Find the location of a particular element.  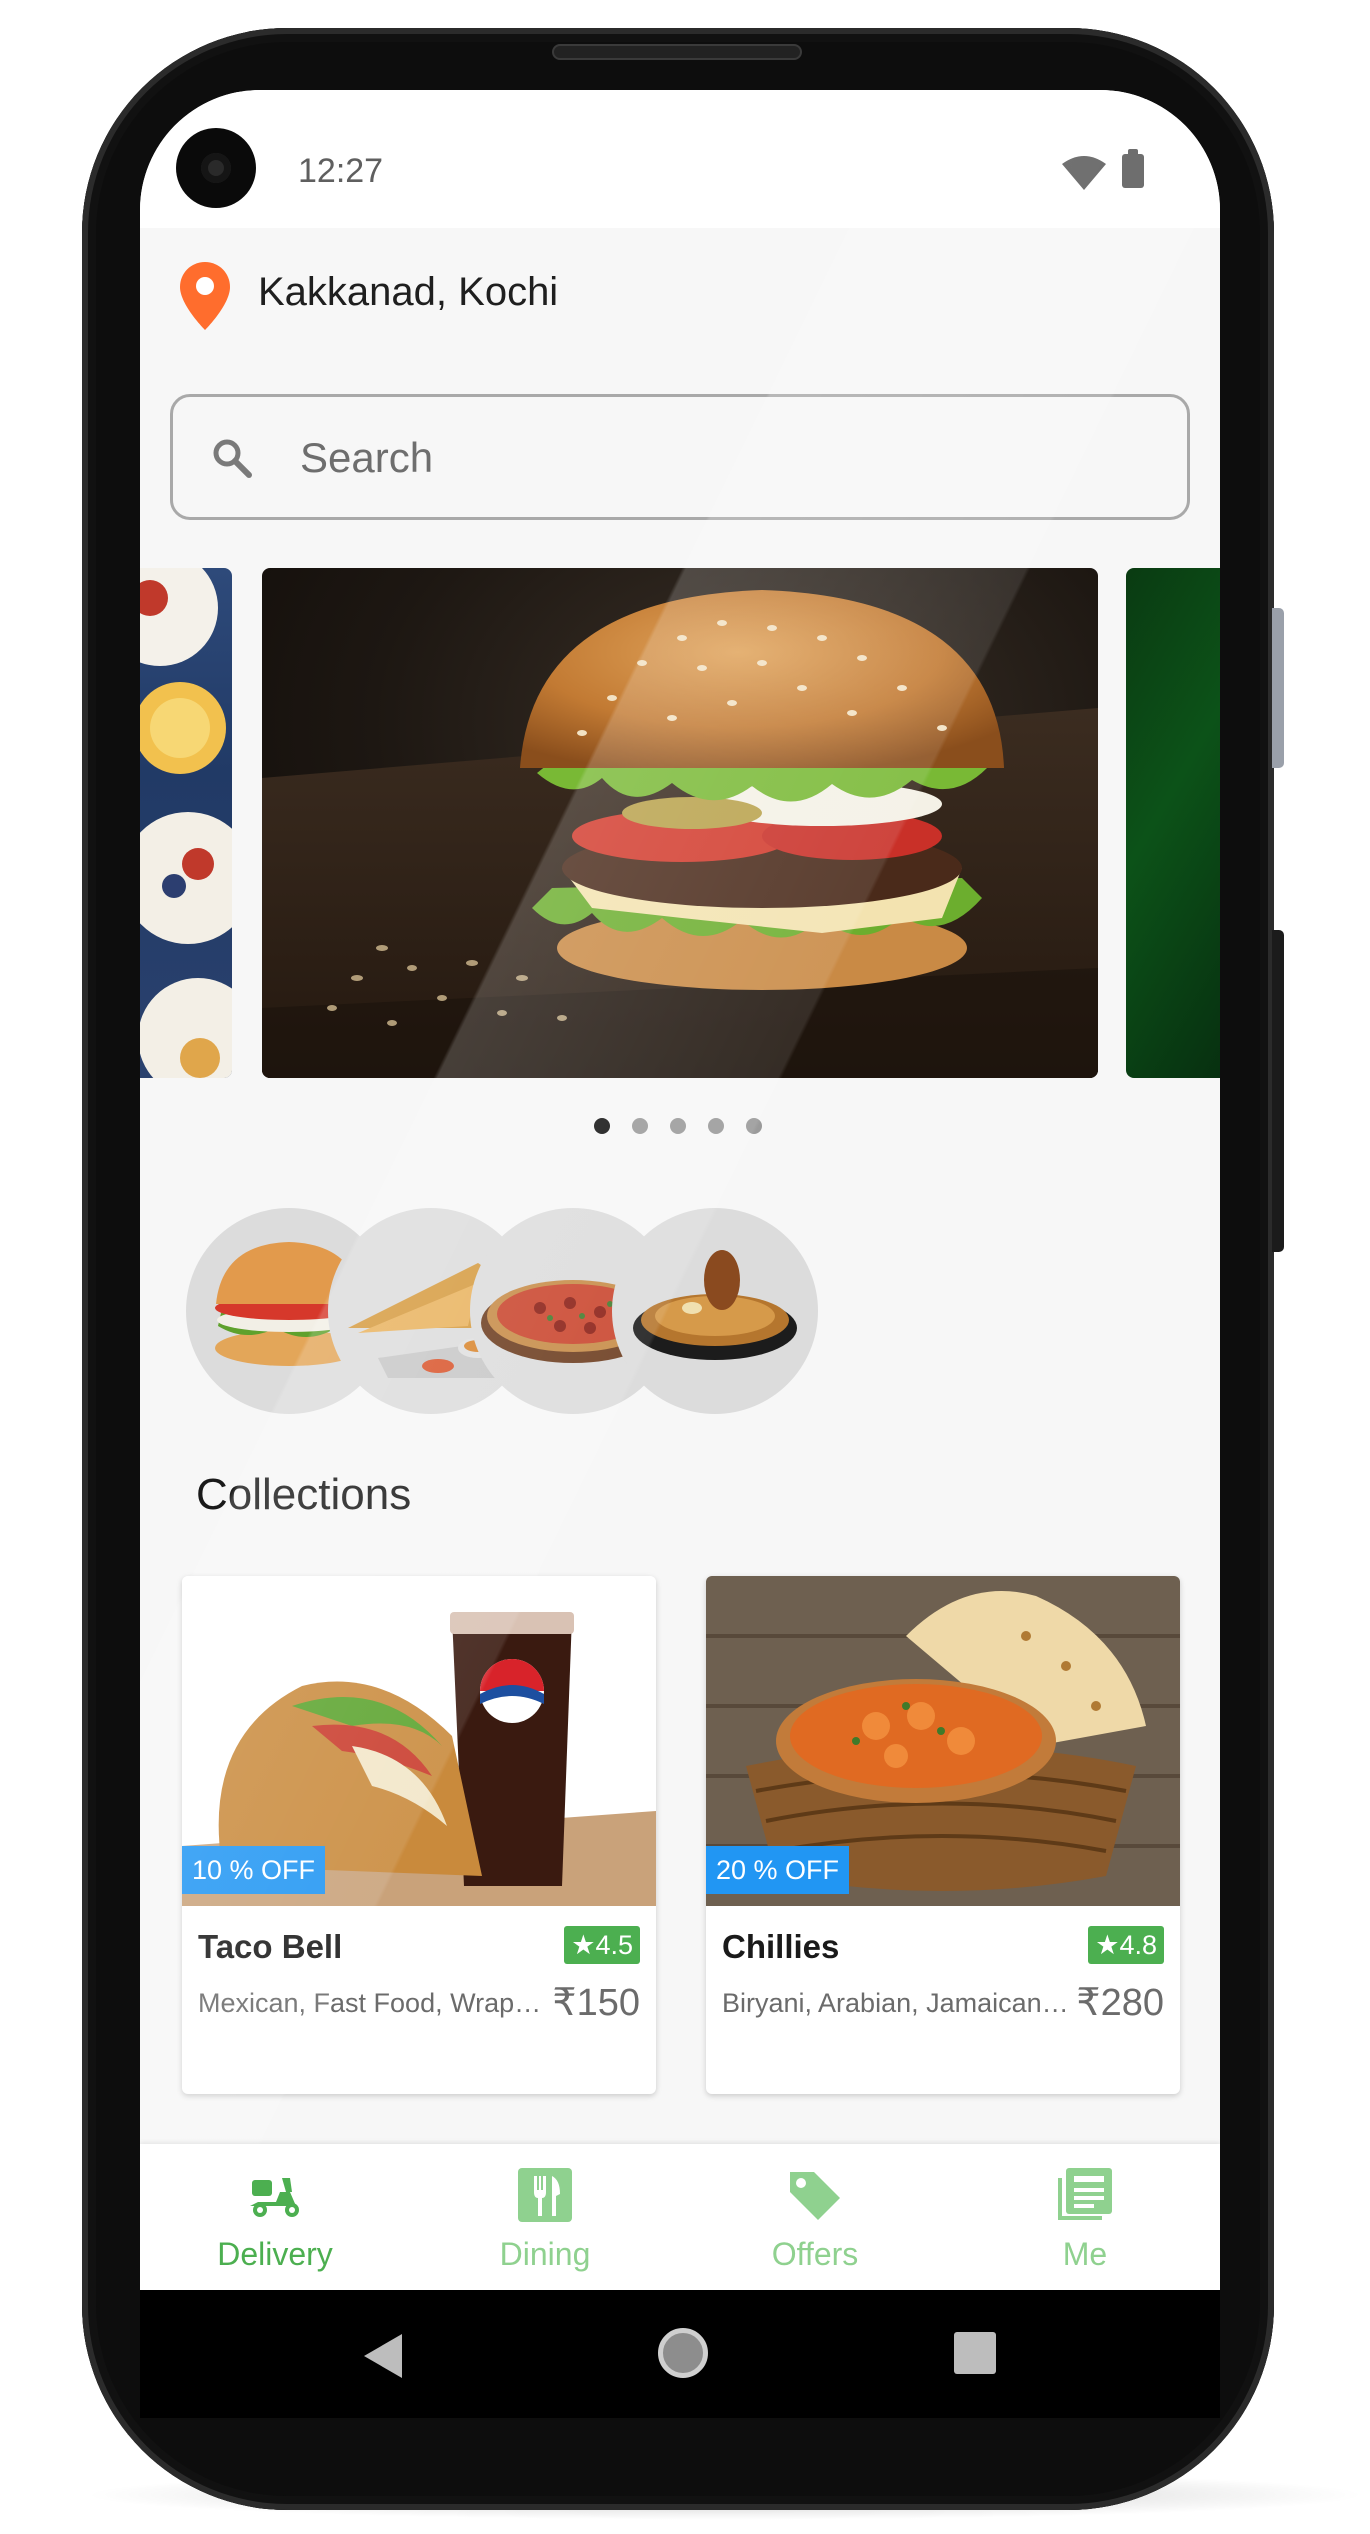

nav-label: Dining is located at coordinates (545, 2254).